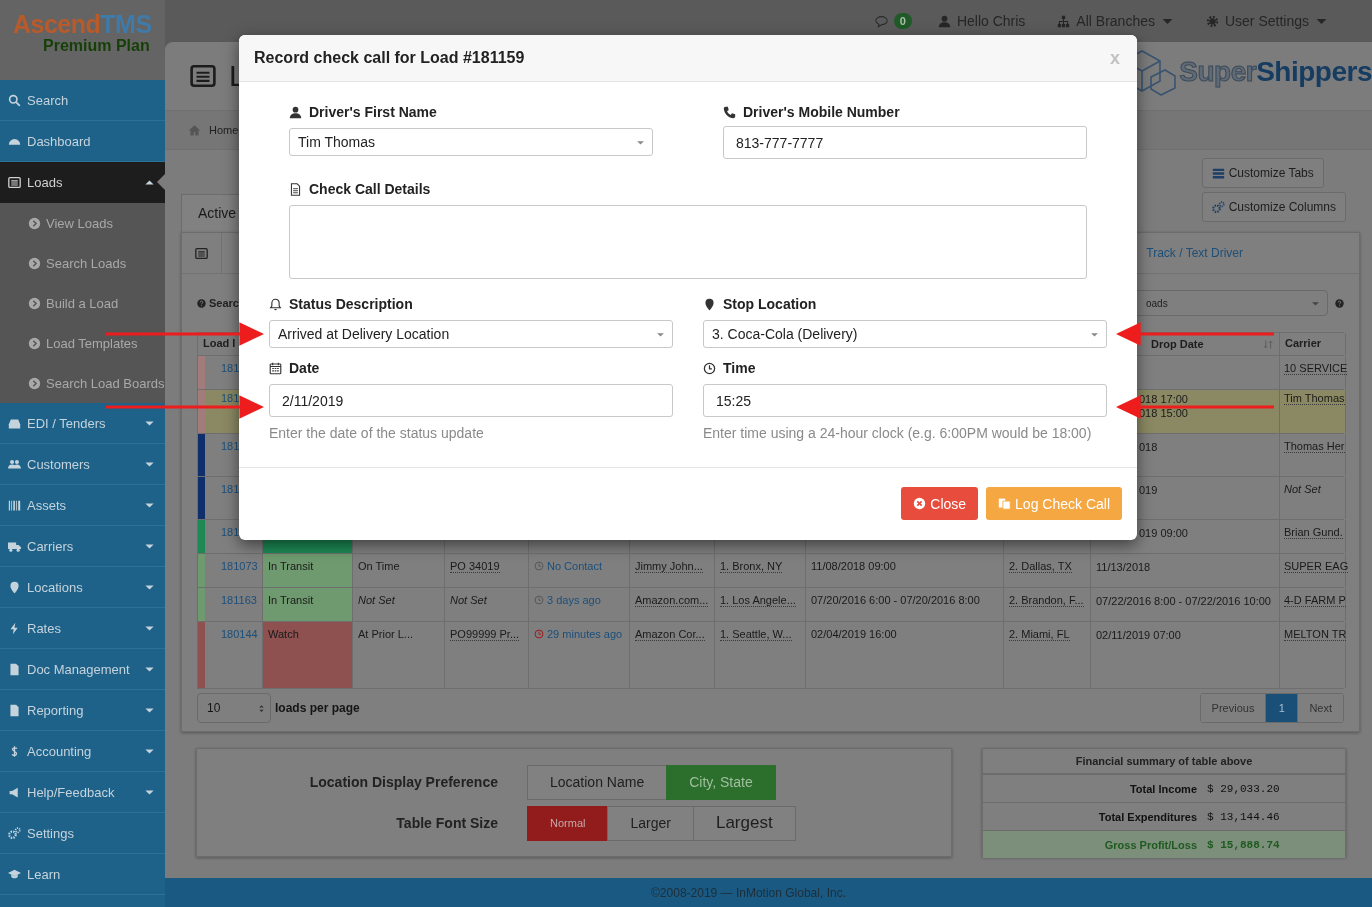  I want to click on table-row: 181163 In Transit Not Set Not Set 3 days ago Amazon.com... 1. Los Angele... 07/20/2016 6:00 - 07/20/2016 8:00 2. Brandon, F... 07/22/2016 8:00 - 07/22/2016 10:00 4-D FARM P, so click(771, 605).